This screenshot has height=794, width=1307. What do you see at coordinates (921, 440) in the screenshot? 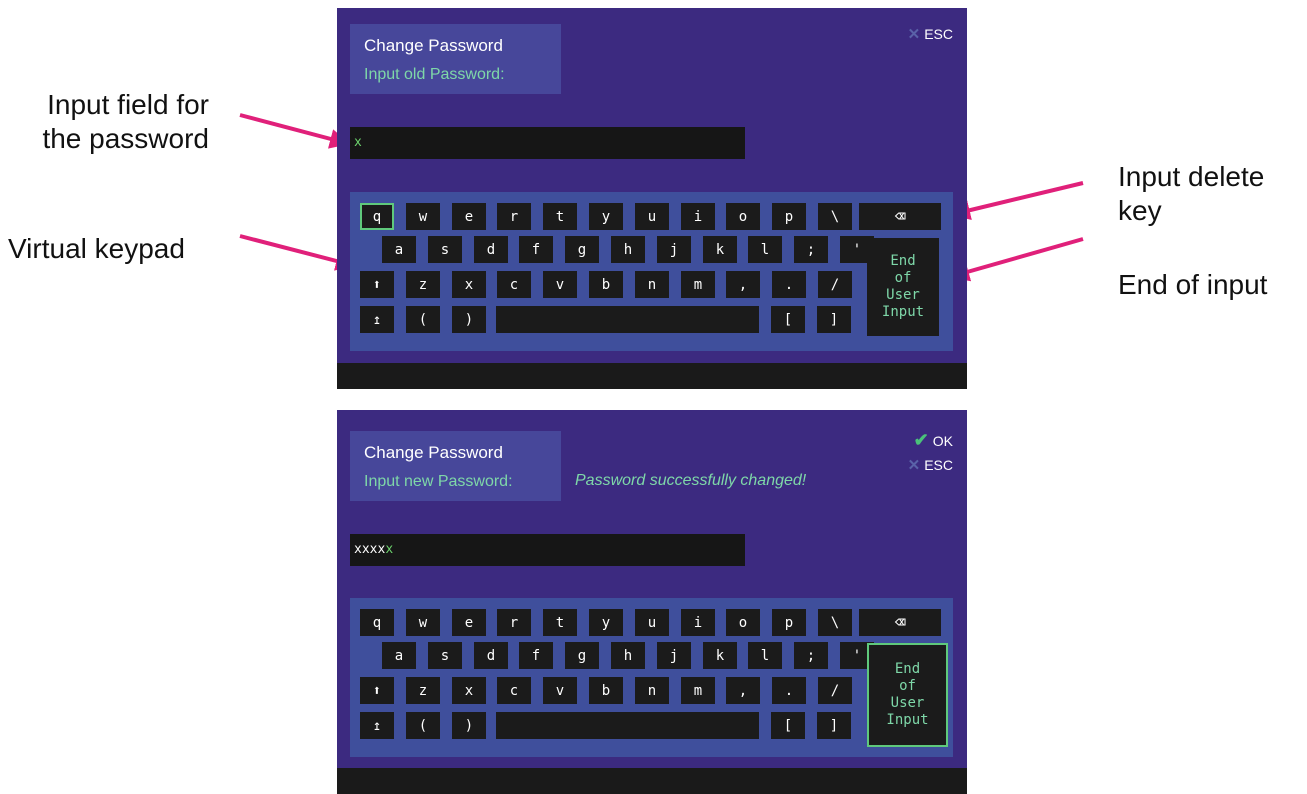
I see `check-icon: ✔` at bounding box center [921, 440].